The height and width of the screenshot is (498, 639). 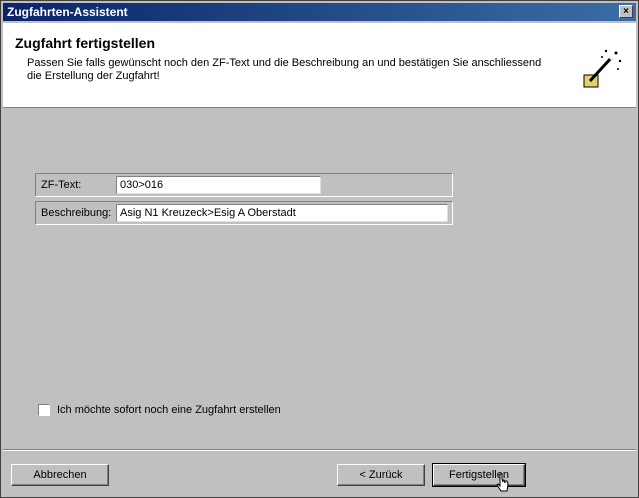 What do you see at coordinates (319, 12) in the screenshot?
I see `title-bar: Zugfahrten-Assistent ×` at bounding box center [319, 12].